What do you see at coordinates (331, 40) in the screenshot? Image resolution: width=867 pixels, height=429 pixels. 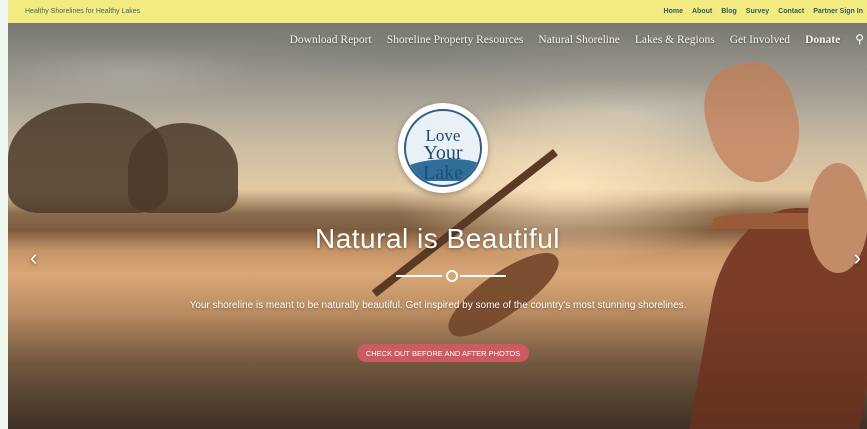 I see `nav-download-report: Download Report` at bounding box center [331, 40].